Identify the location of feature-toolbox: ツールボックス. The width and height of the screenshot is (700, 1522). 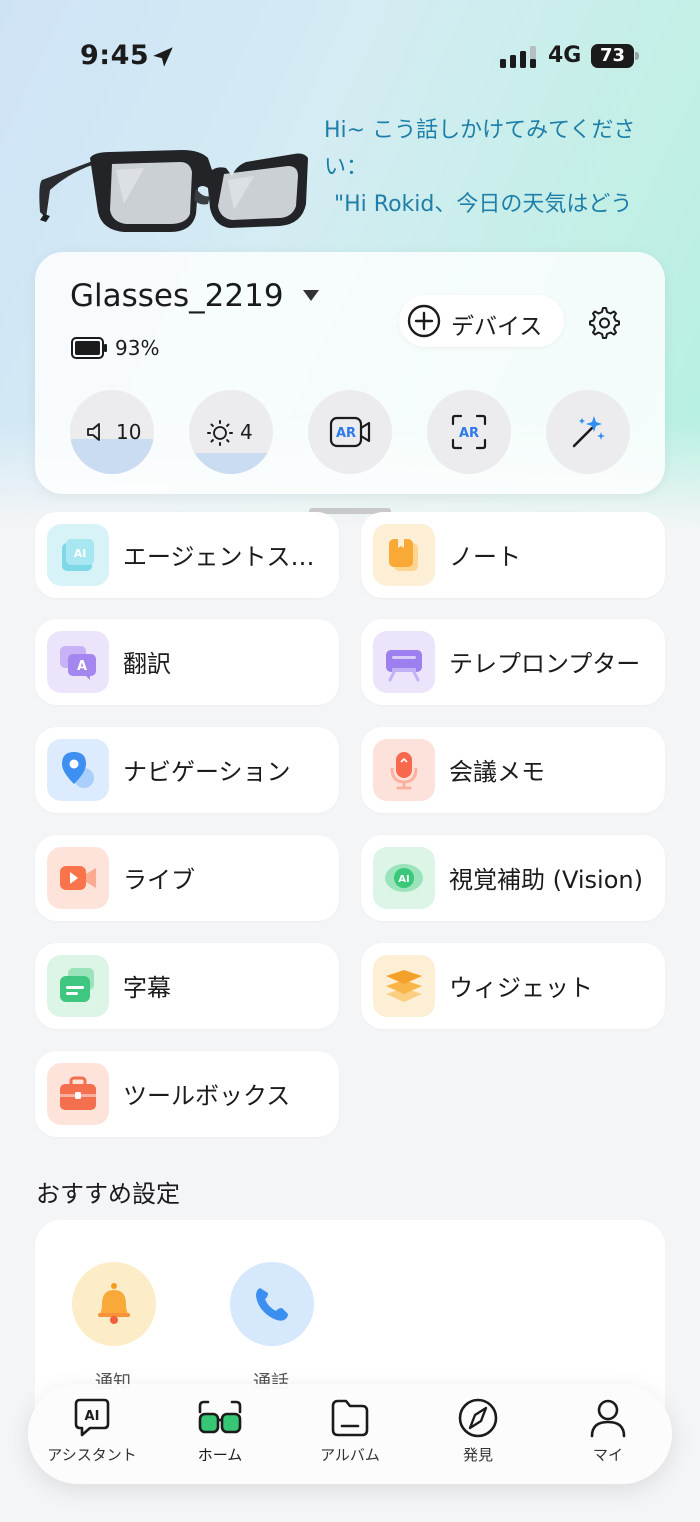
(187, 1094).